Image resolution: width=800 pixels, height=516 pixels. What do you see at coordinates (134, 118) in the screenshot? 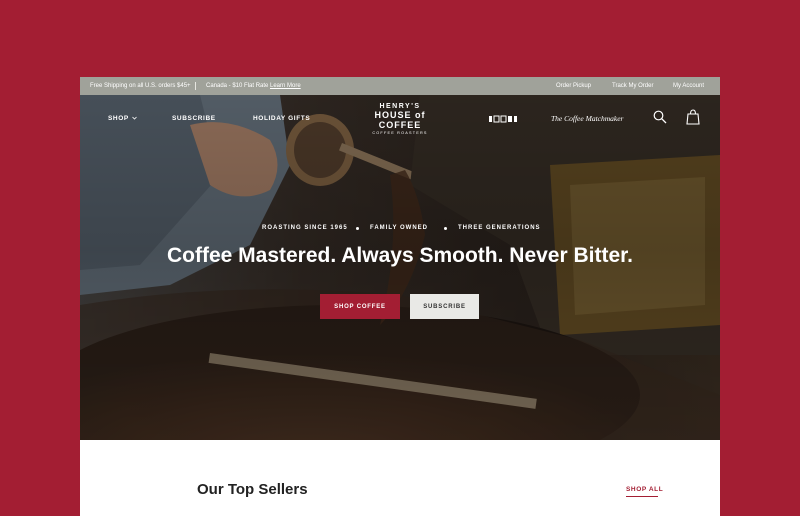
I see `chevron-down-icon` at bounding box center [134, 118].